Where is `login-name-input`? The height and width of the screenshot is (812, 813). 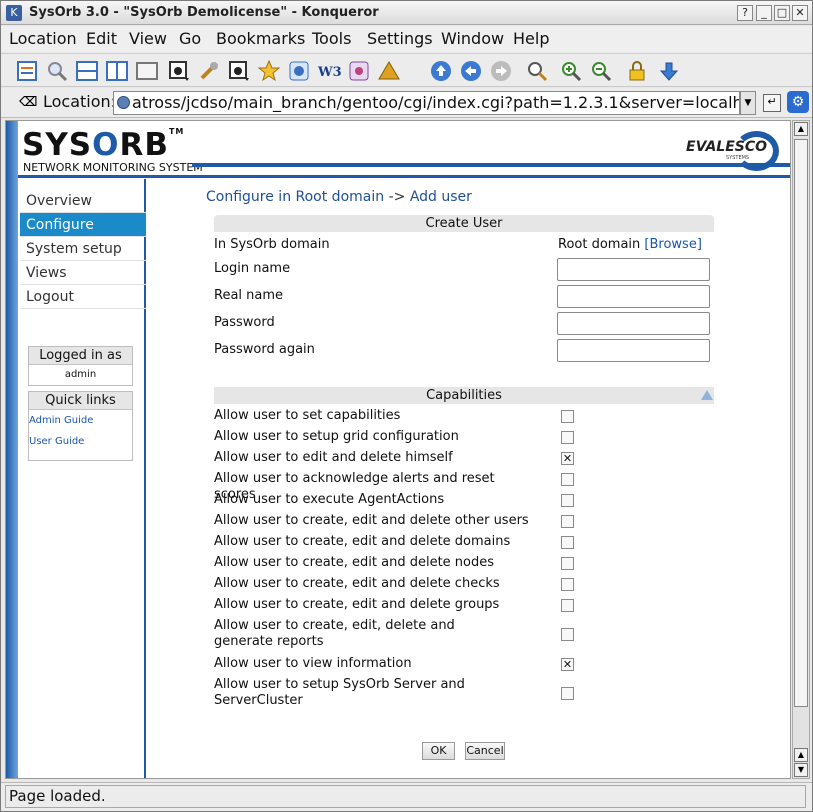
login-name-input is located at coordinates (633, 269).